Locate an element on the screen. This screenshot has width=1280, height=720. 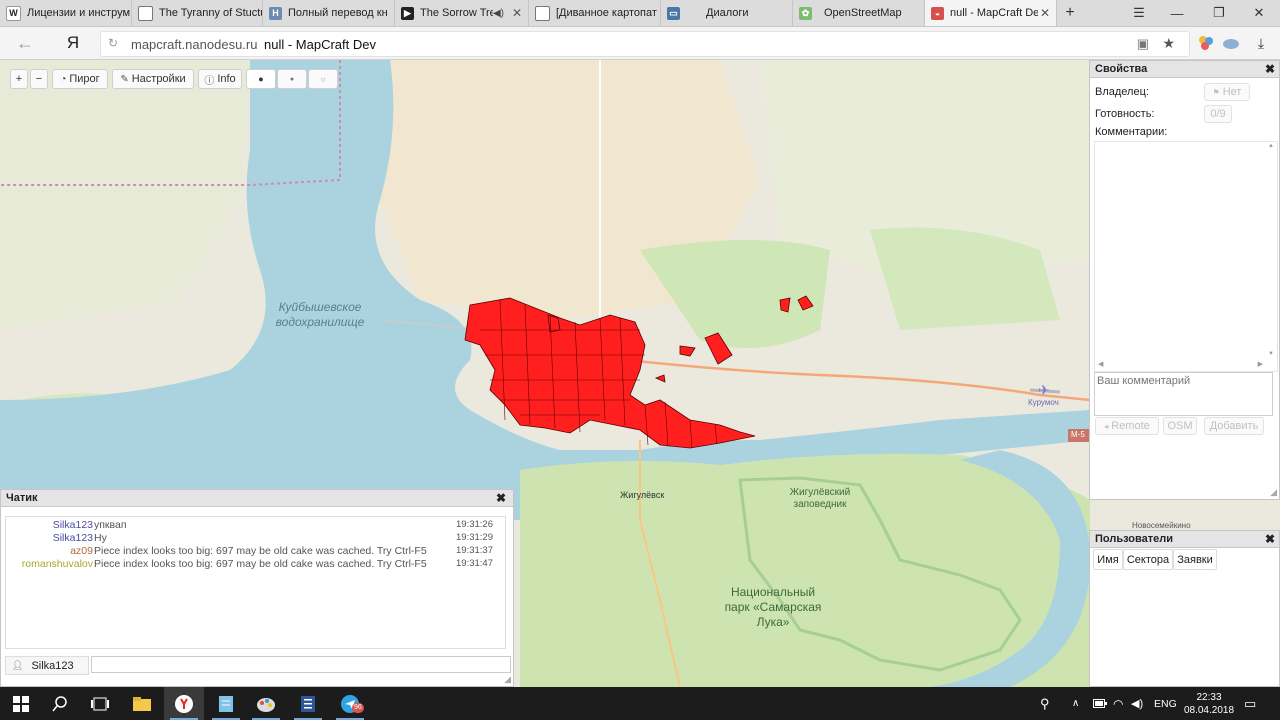
tab-title: OpenStreetMap is located at coordinates (863, 13).